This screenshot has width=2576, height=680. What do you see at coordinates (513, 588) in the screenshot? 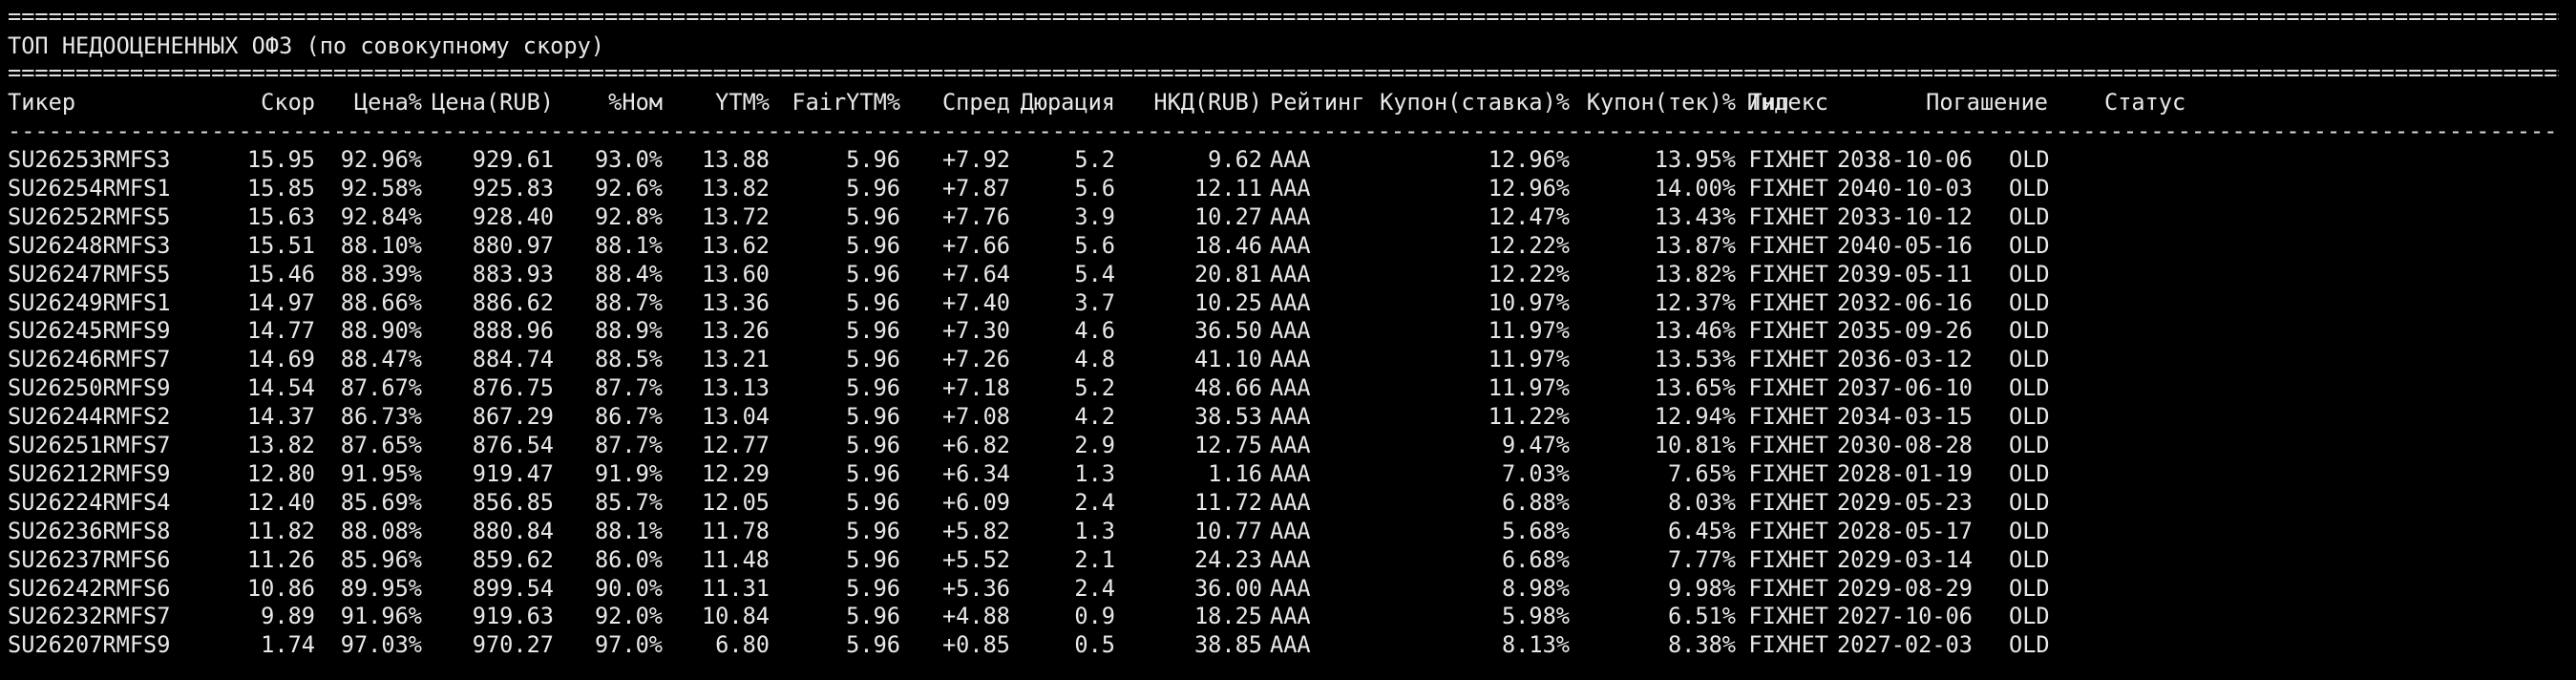
I see `cell-price-rub: 899.54` at bounding box center [513, 588].